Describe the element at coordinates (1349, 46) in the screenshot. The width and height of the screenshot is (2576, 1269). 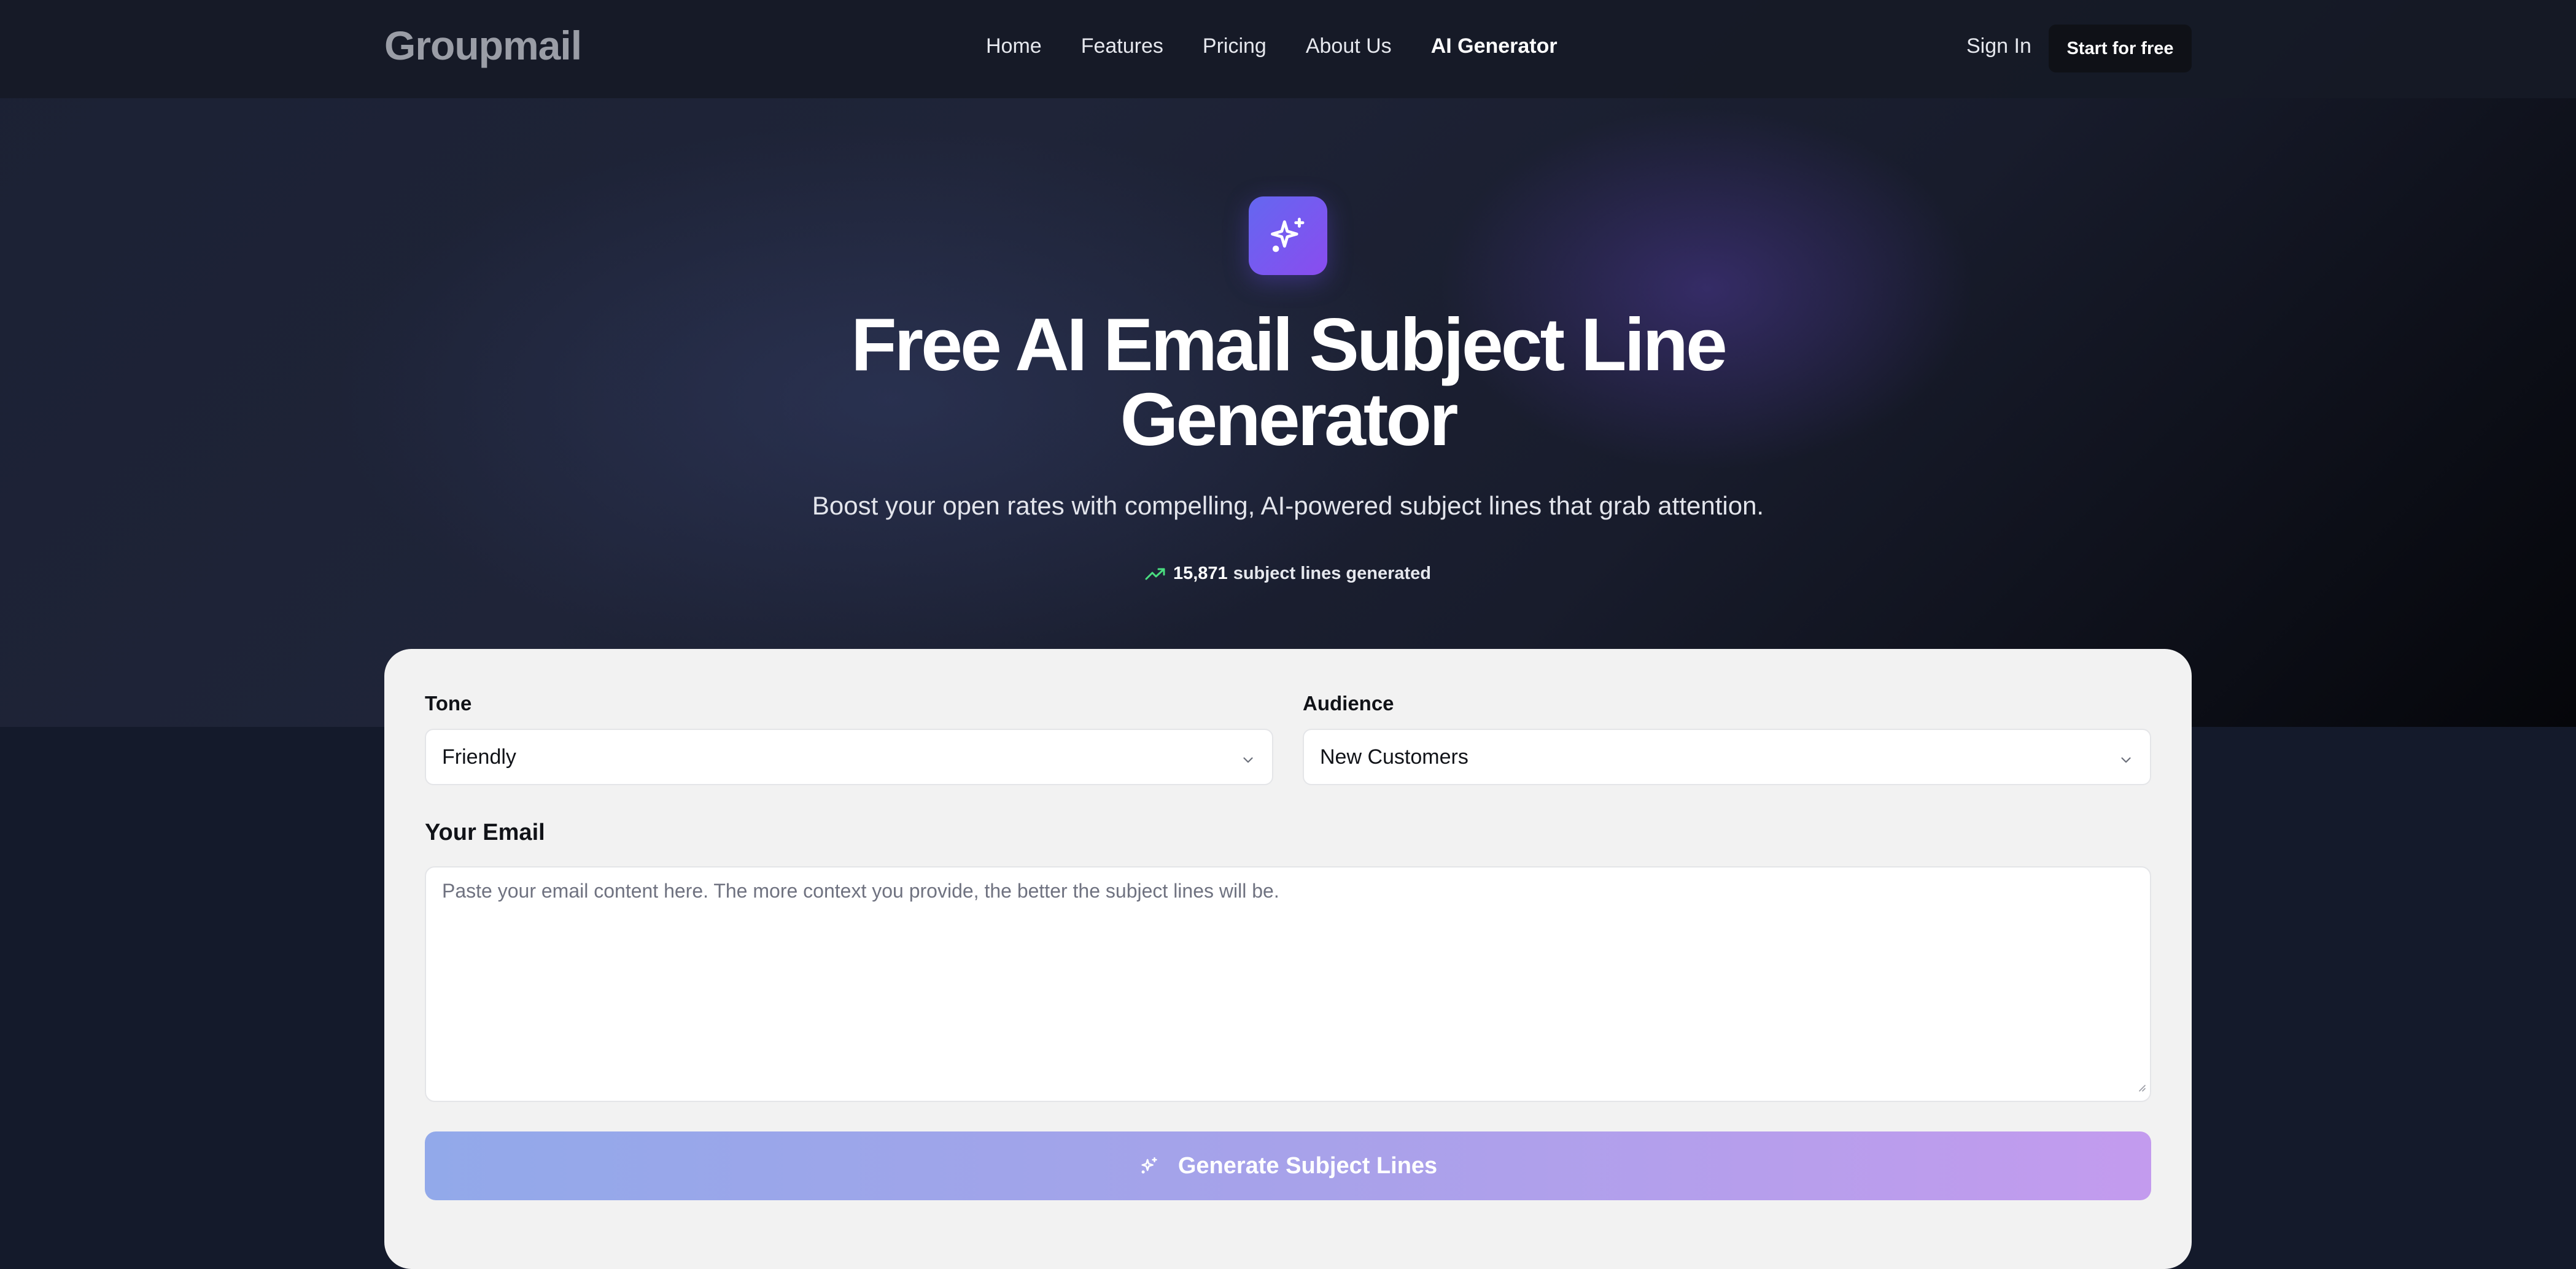
I see `nav-link-about-us: About Us` at that location.